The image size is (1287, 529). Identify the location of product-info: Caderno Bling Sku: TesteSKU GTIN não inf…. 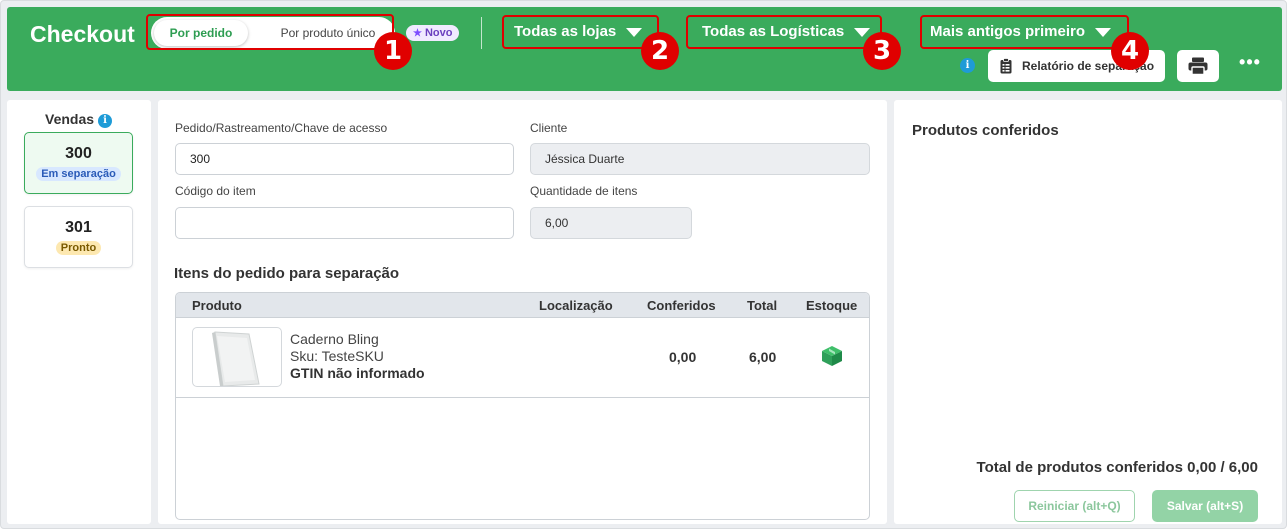
(357, 356).